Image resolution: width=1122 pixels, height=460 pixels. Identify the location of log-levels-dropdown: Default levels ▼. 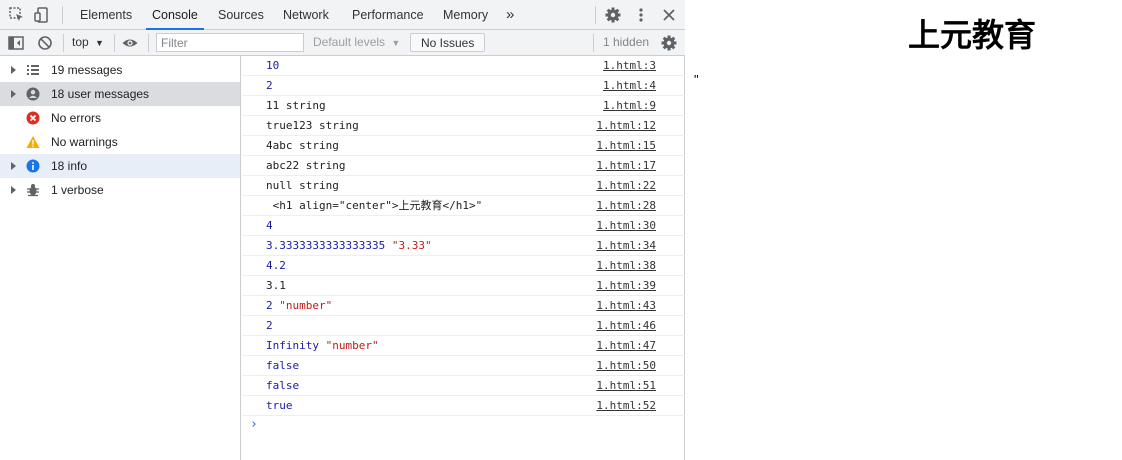
(356, 43).